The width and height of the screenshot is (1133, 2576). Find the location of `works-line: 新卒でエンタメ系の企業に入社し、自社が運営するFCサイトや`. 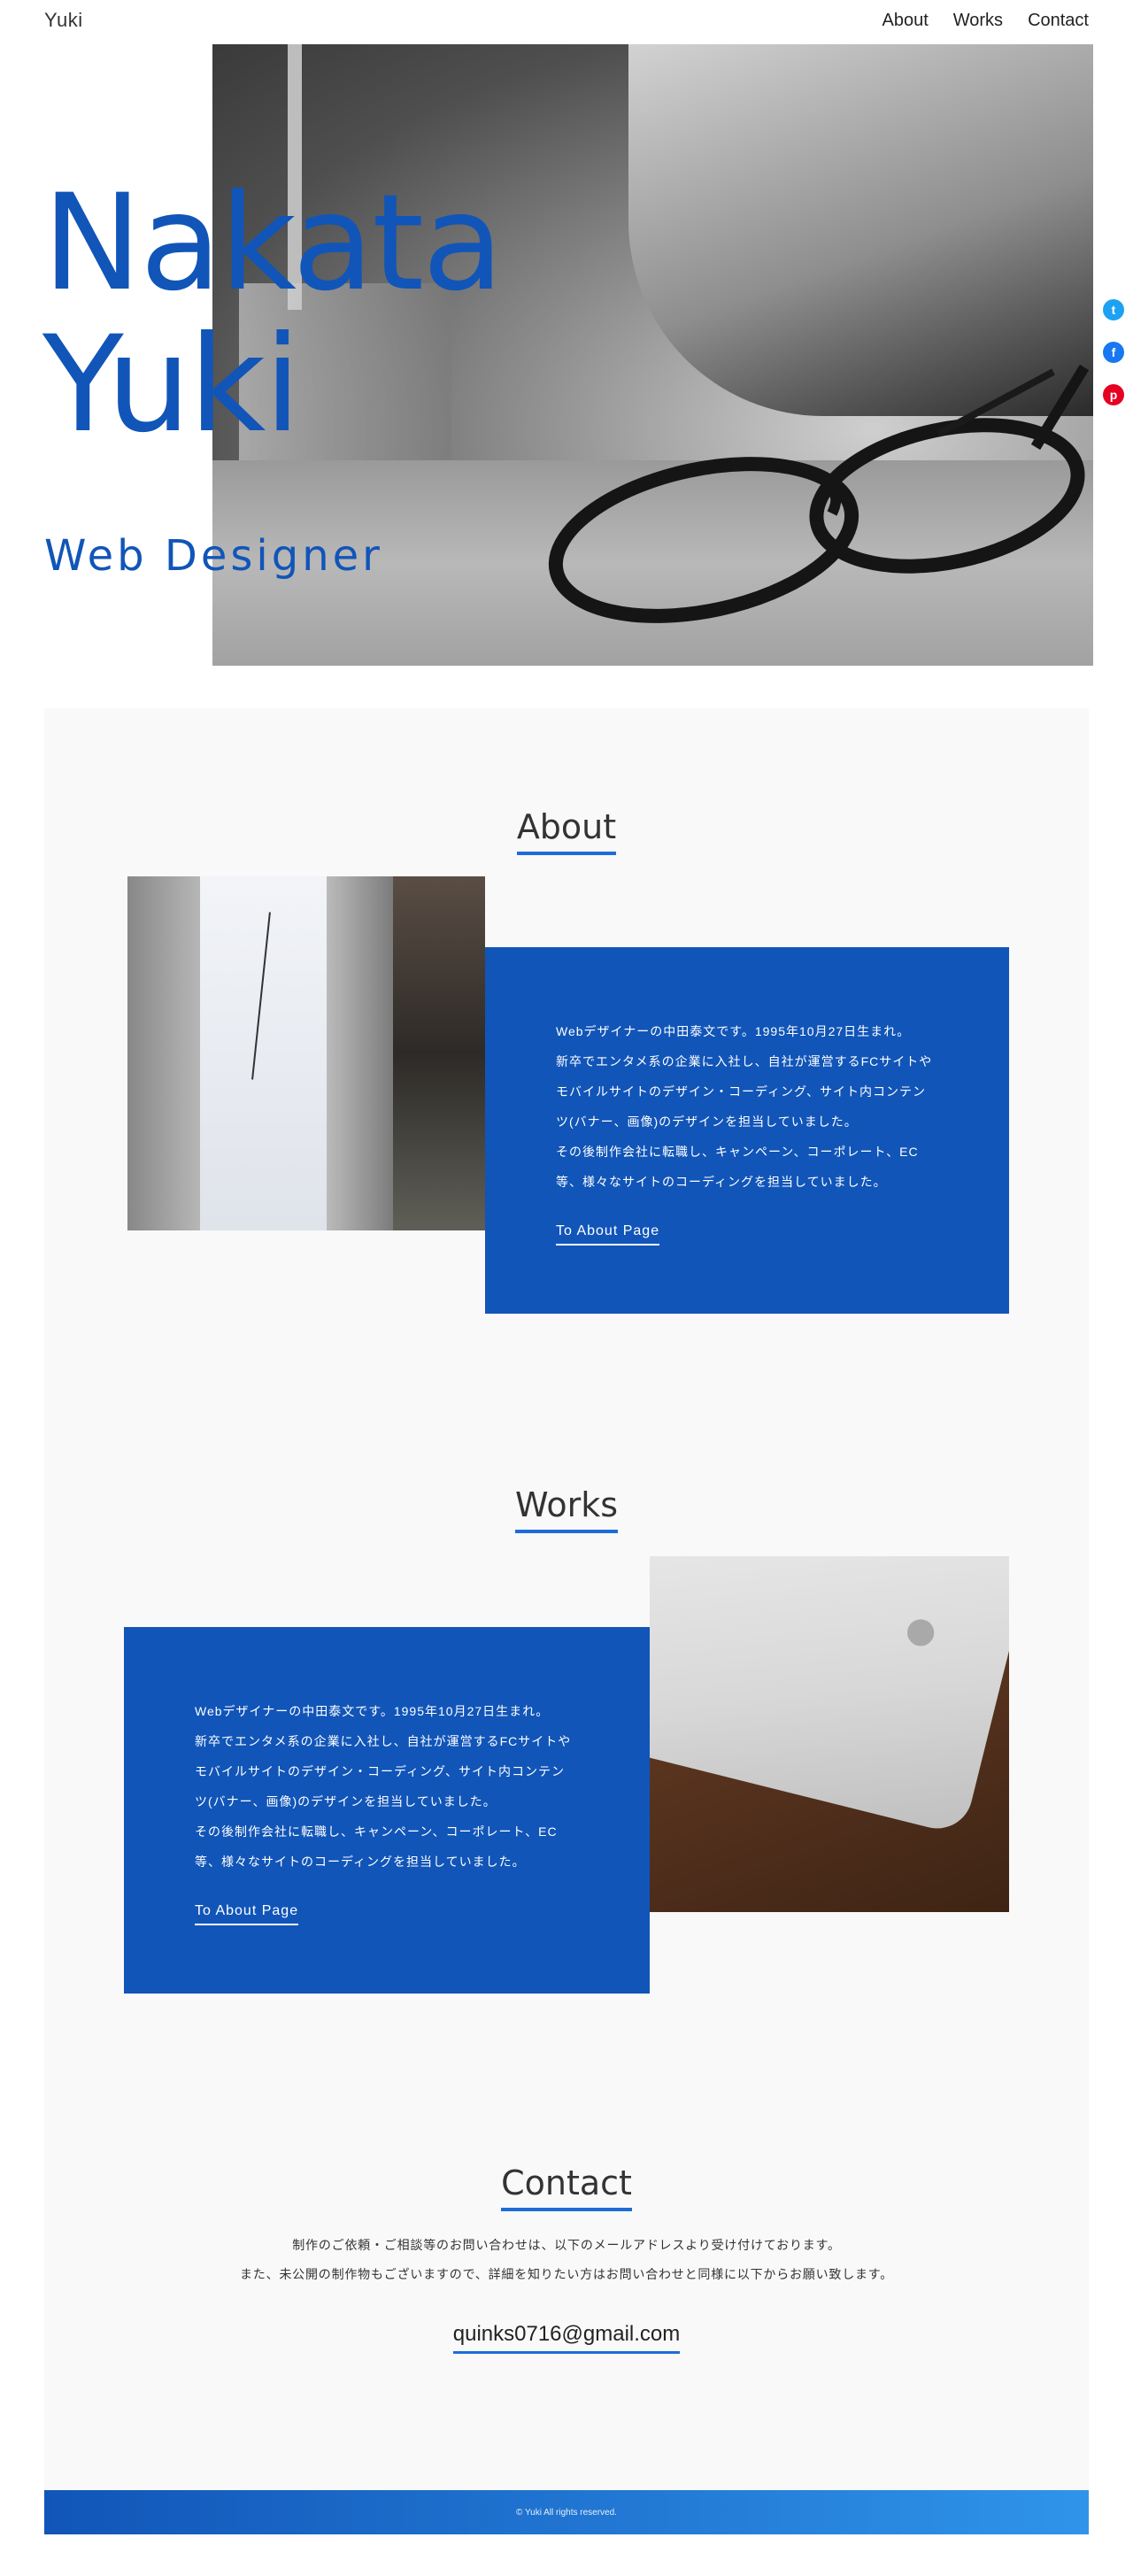

works-line: 新卒でエンタメ系の企業に入社し、自社が運営するFCサイトや is located at coordinates (383, 1741).